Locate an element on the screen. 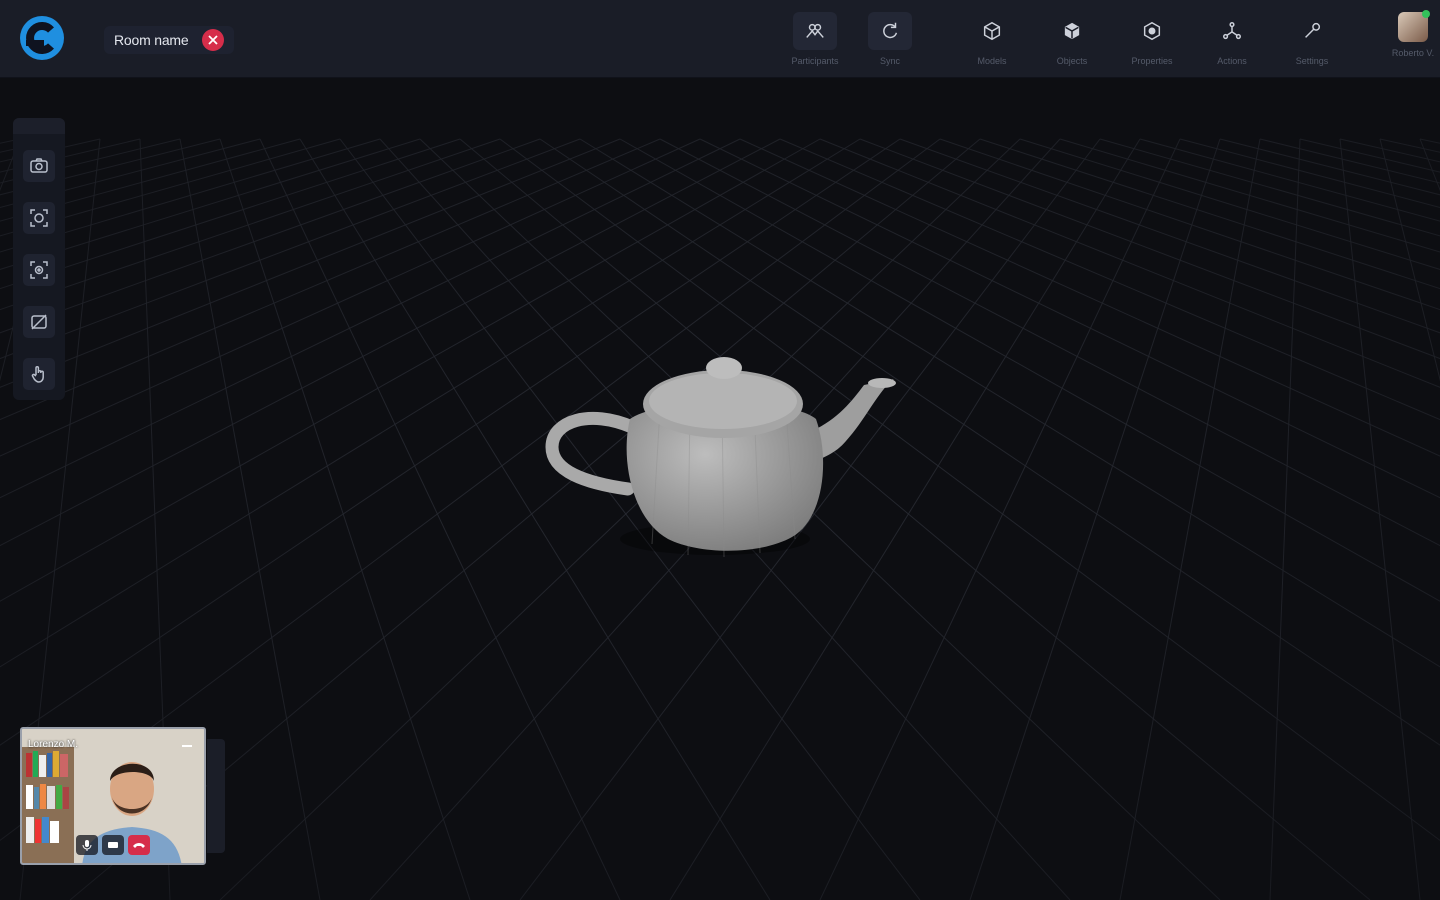 The width and height of the screenshot is (1440, 900). hide-icon is located at coordinates (39, 322).